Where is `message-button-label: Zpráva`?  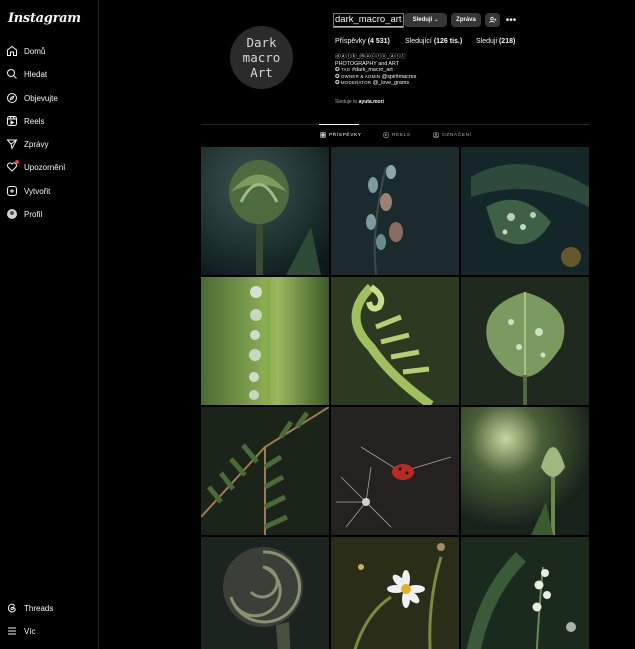 message-button-label: Zpráva is located at coordinates (466, 20).